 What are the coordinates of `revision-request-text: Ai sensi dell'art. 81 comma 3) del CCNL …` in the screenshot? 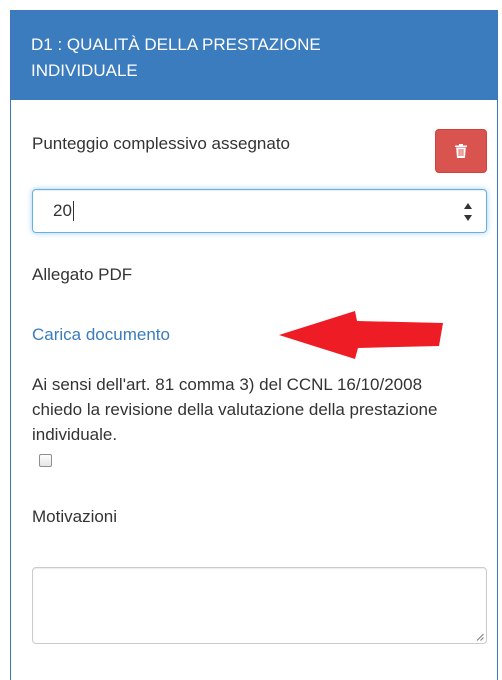 It's located at (235, 409).